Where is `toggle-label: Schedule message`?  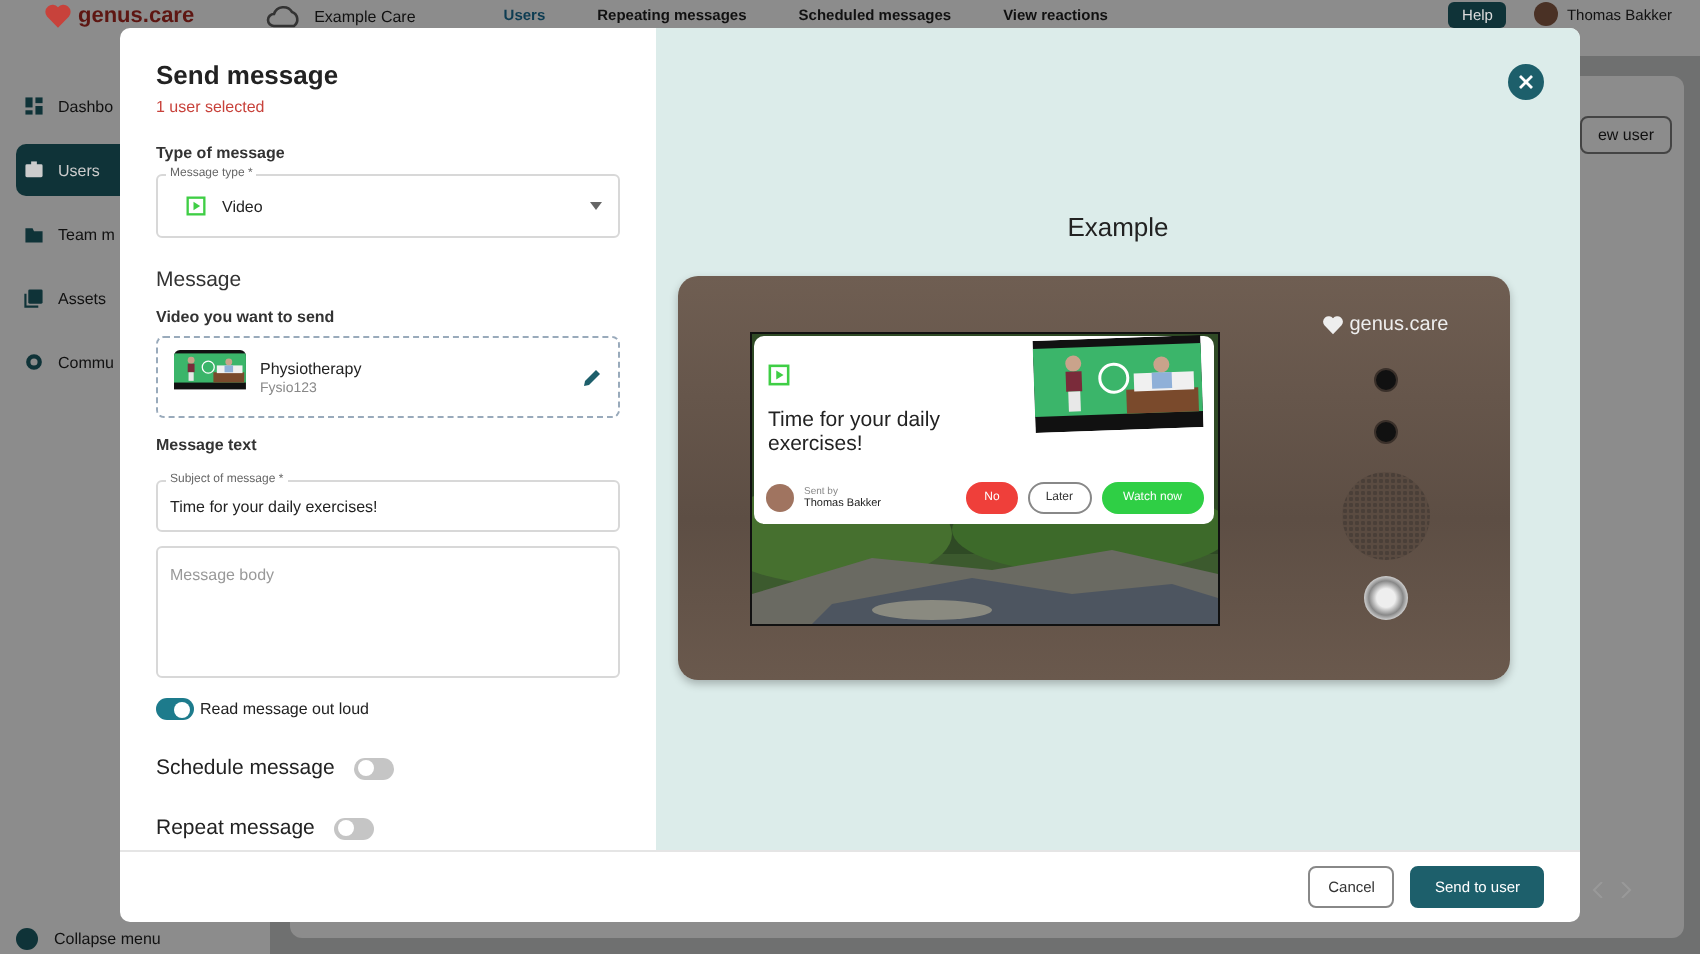 toggle-label: Schedule message is located at coordinates (245, 768).